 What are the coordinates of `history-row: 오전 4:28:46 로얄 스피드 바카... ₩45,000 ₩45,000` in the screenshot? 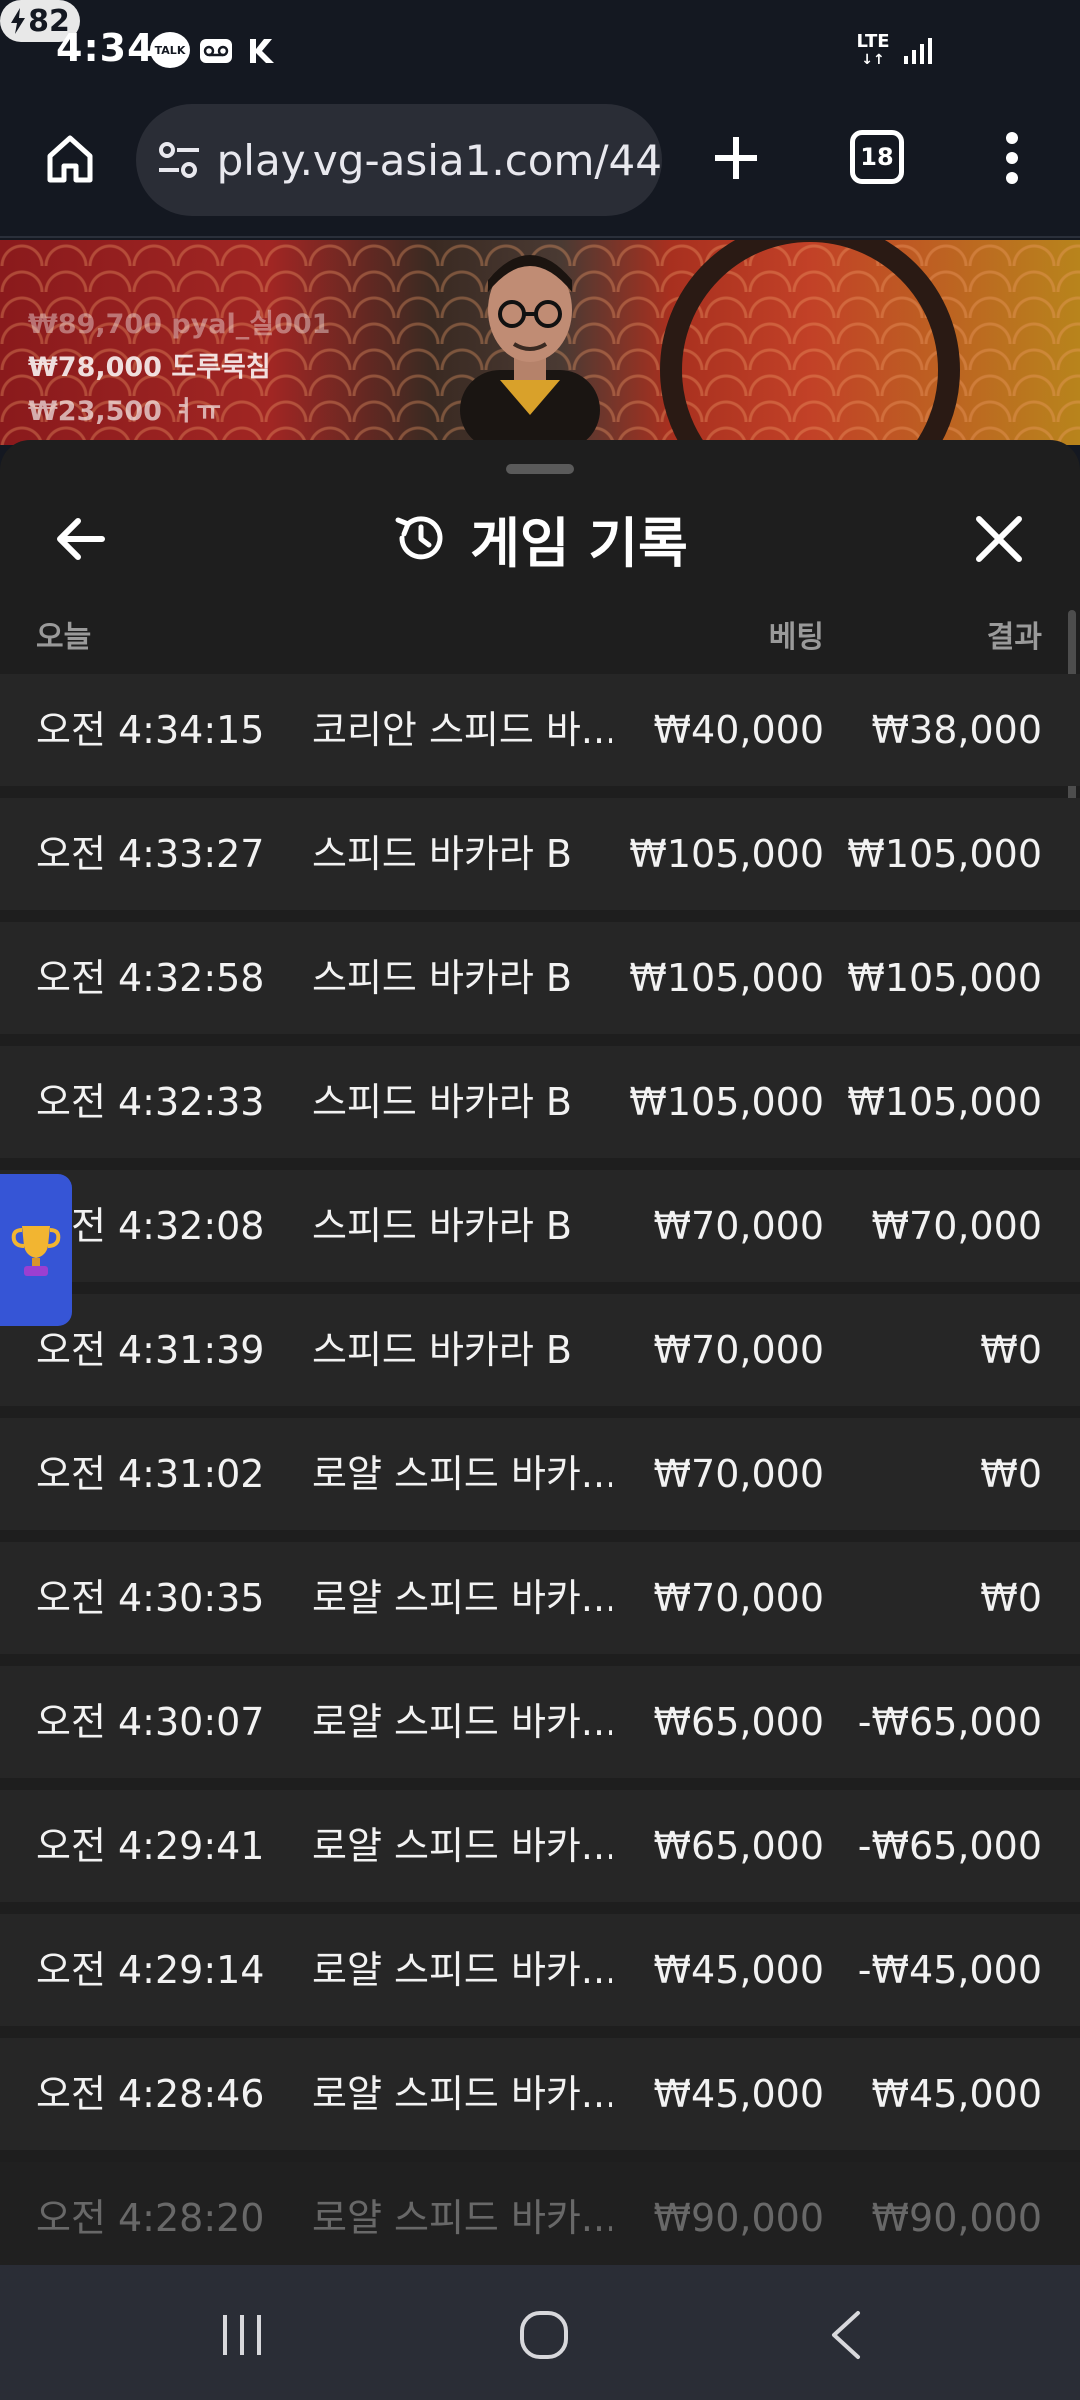 It's located at (540, 2094).